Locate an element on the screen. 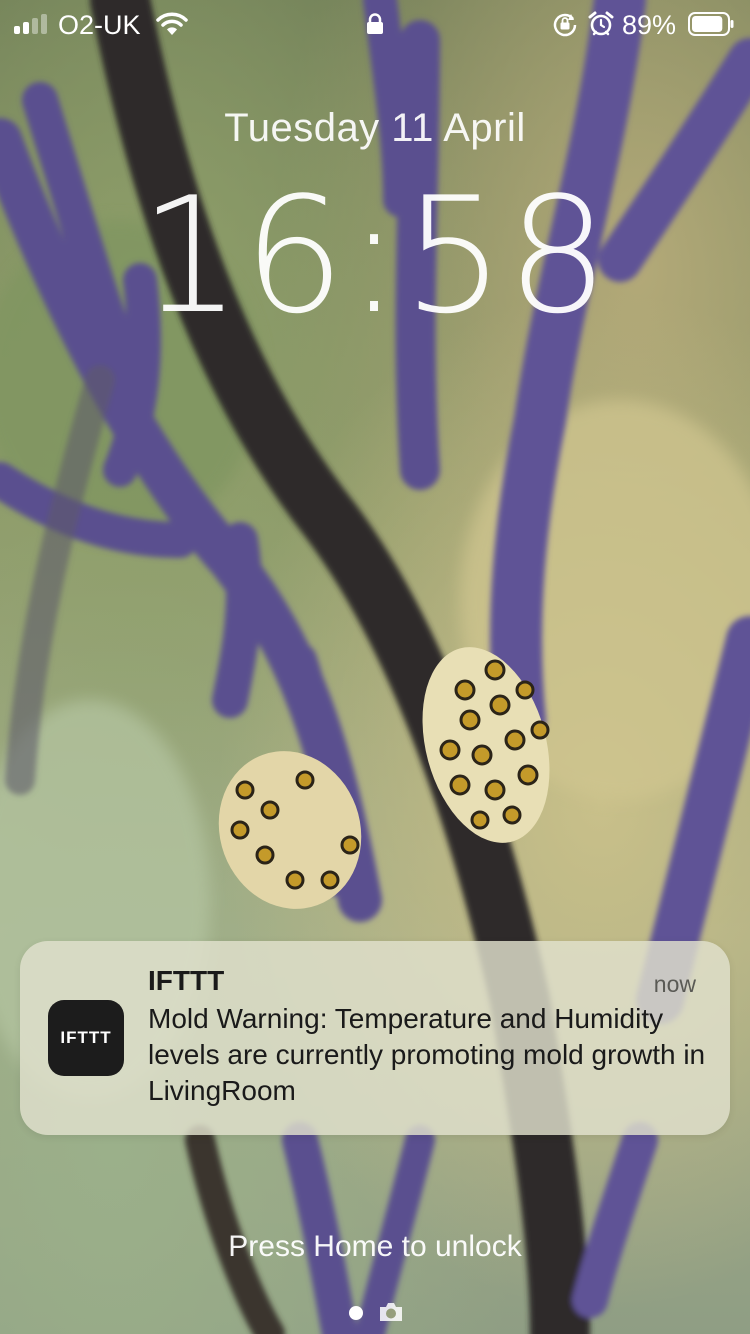 The image size is (750, 1334). lock-icon is located at coordinates (375, 23).